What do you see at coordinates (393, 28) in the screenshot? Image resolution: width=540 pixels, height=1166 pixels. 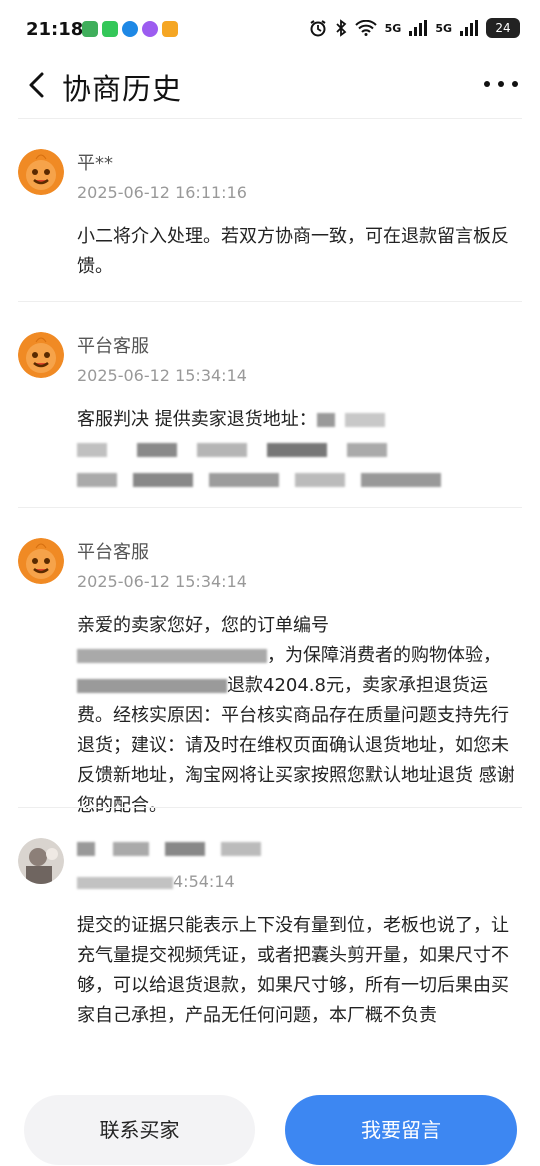 I see `signal-1-label: 5G` at bounding box center [393, 28].